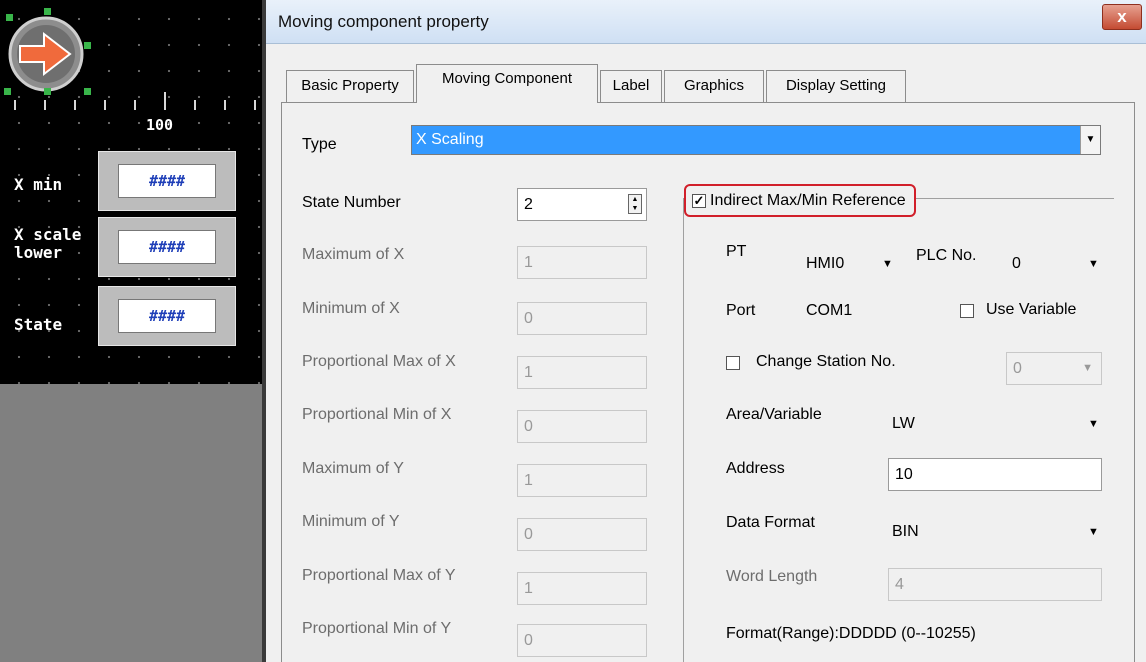 The height and width of the screenshot is (662, 1146). Describe the element at coordinates (582, 534) in the screenshot. I see `minimum-of-y-field: 0` at that location.